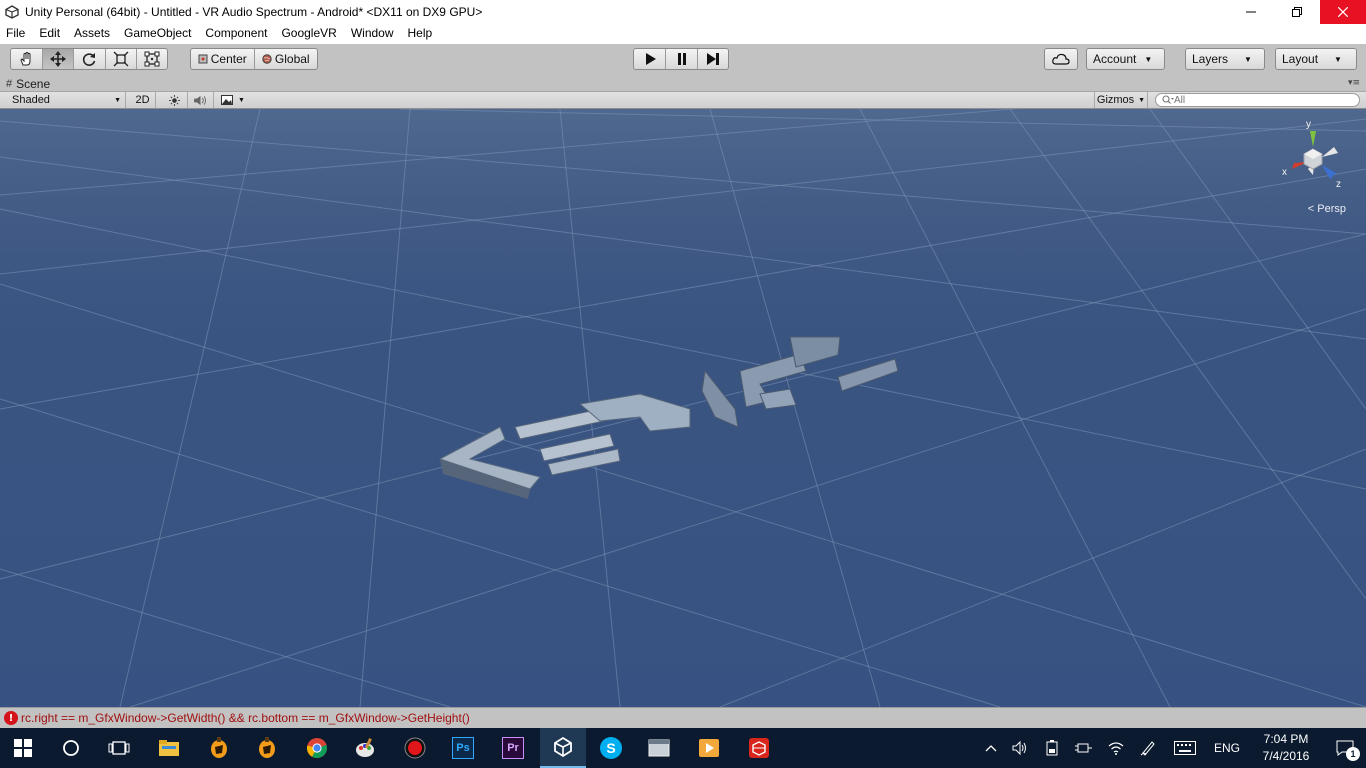 The width and height of the screenshot is (1366, 768). Describe the element at coordinates (1354, 83) in the screenshot. I see `tab-menu-icon: ▾≡` at that location.